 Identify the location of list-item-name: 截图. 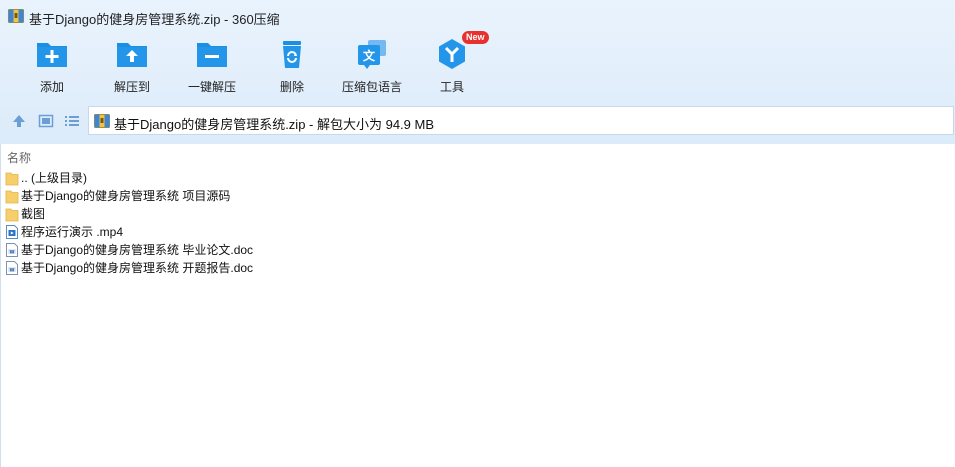
(33, 214).